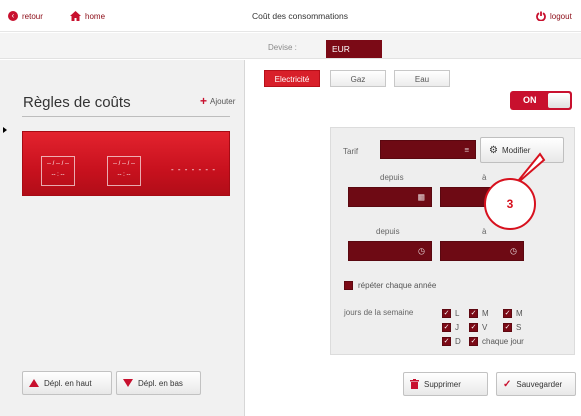 The image size is (581, 416). Describe the element at coordinates (390, 197) in the screenshot. I see `from-date-field: ▦` at that location.